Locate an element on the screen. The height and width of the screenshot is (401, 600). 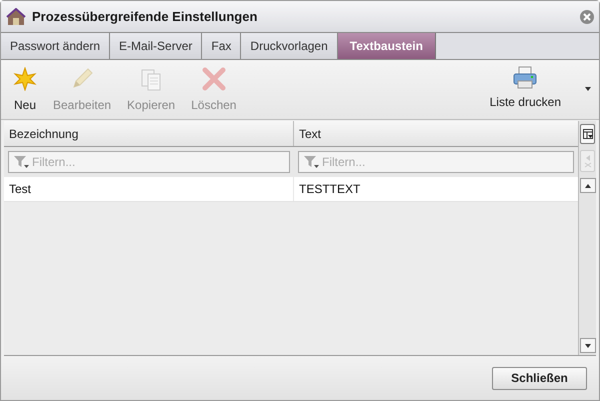
table-cell-text: TESTTEXT is located at coordinates (330, 189).